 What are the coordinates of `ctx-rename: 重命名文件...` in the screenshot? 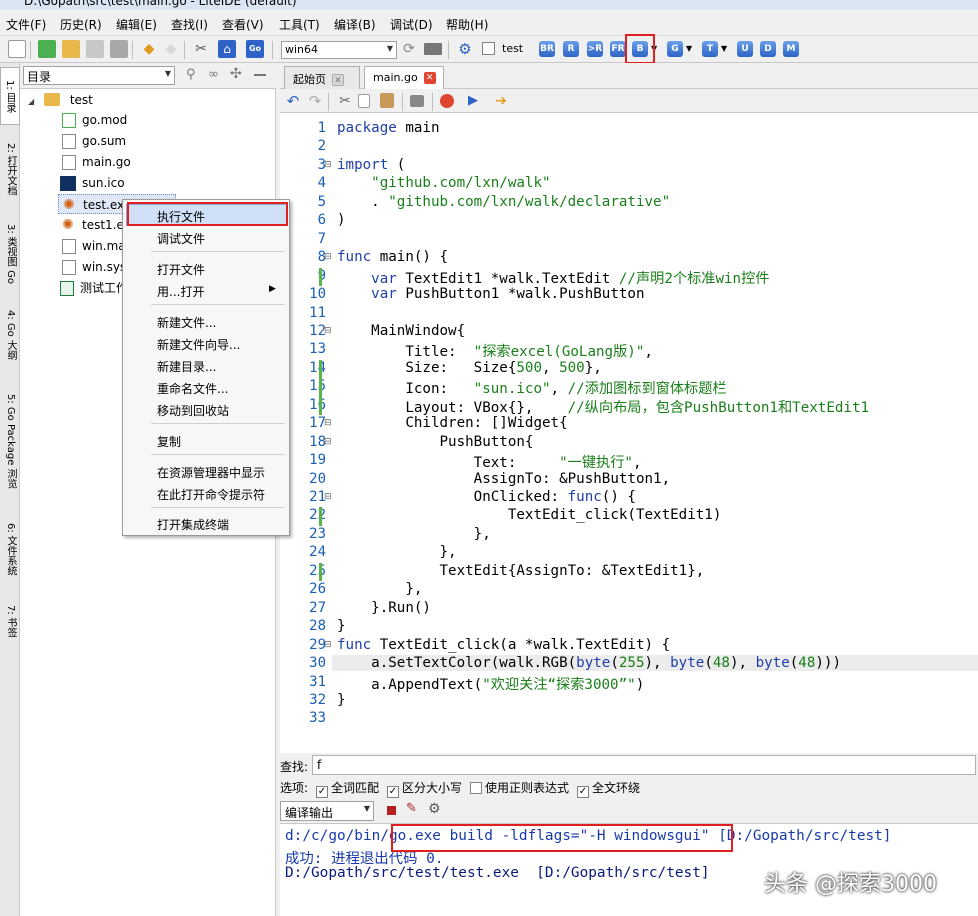 It's located at (192, 388).